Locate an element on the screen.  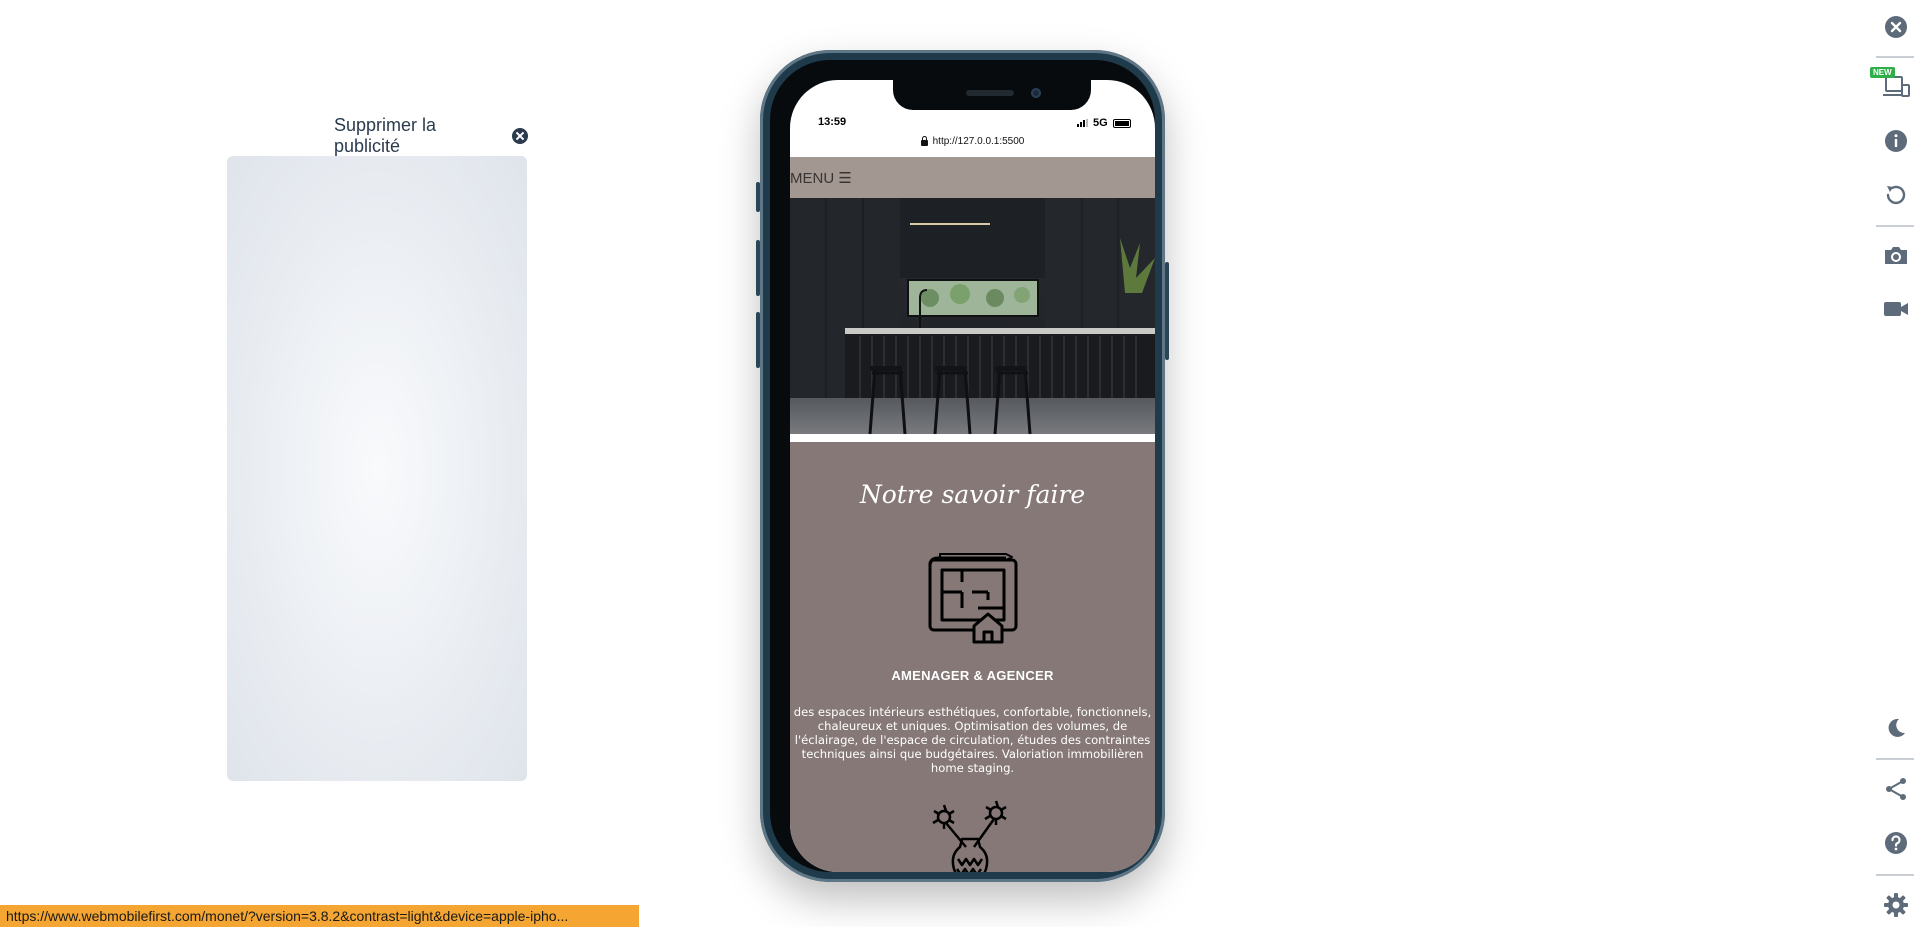
vase-flowers-icon is located at coordinates (969, 836).